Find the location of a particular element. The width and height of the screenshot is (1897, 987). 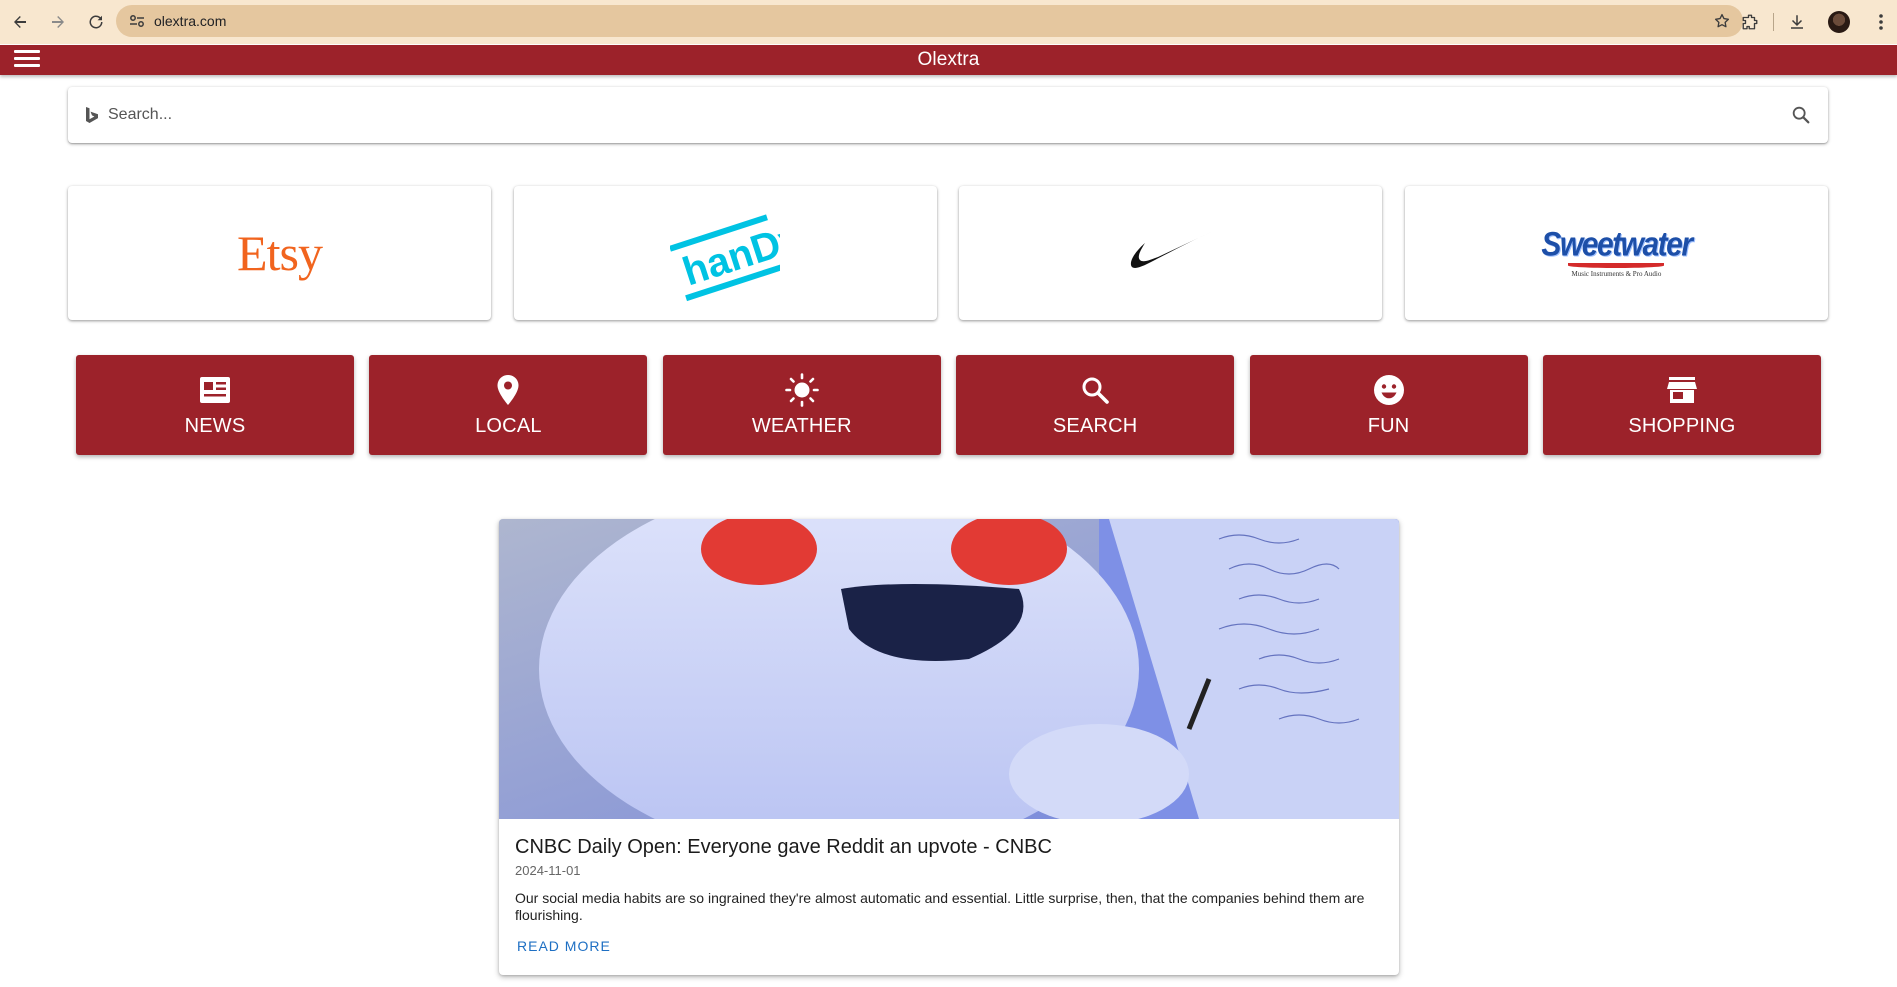

location-pin-icon is located at coordinates (508, 390).